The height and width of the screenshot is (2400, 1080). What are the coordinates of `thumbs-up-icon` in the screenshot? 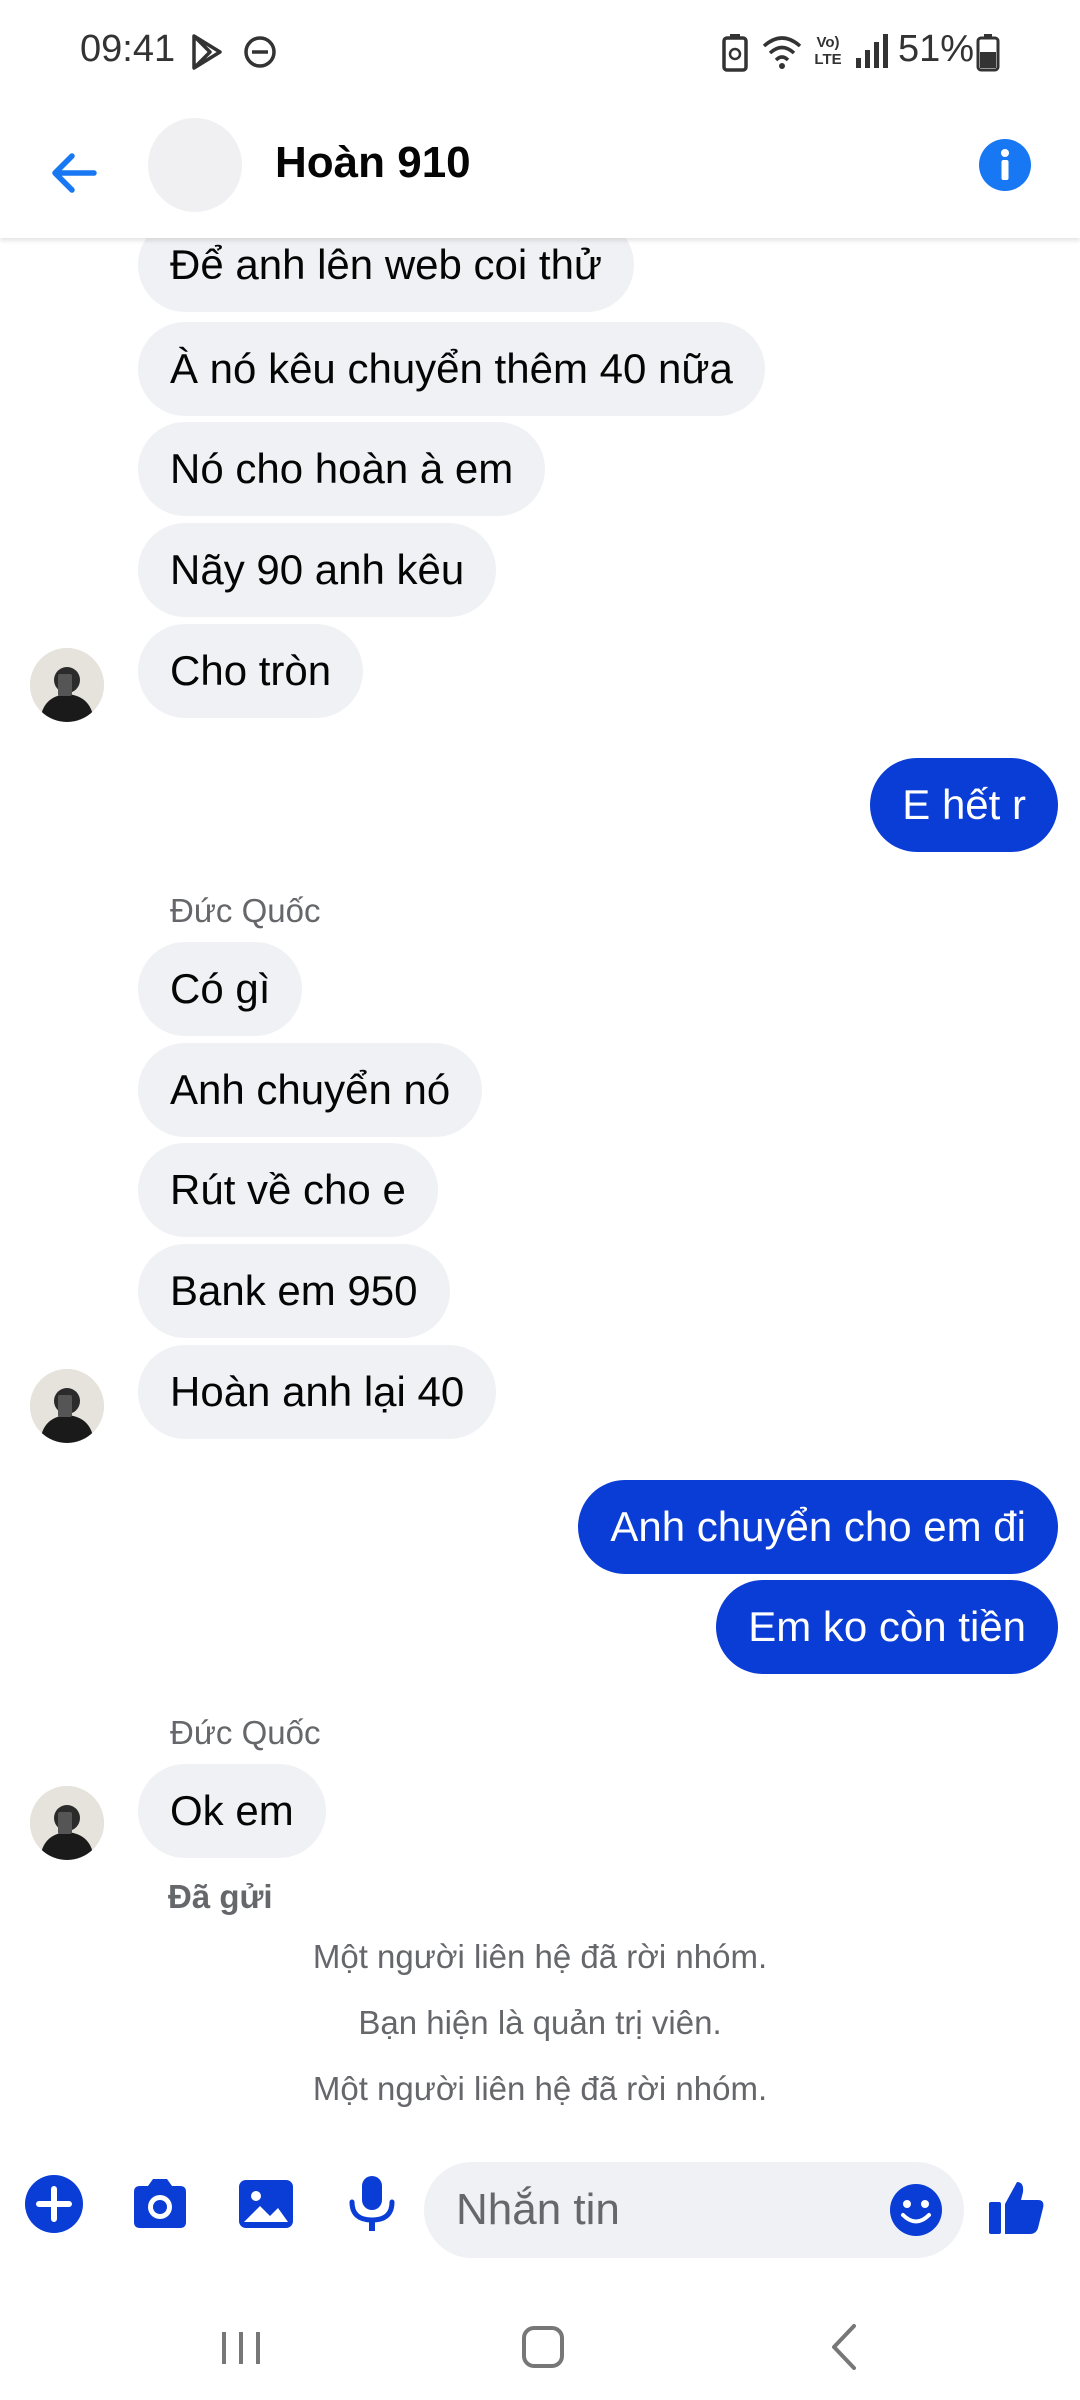 It's located at (1017, 2207).